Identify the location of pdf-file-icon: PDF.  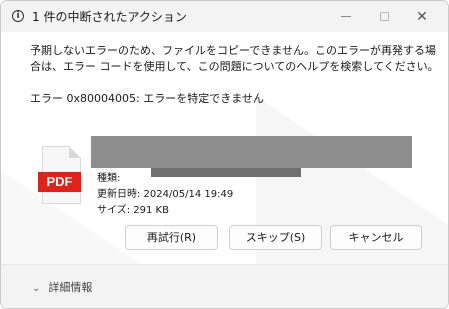
(61, 175).